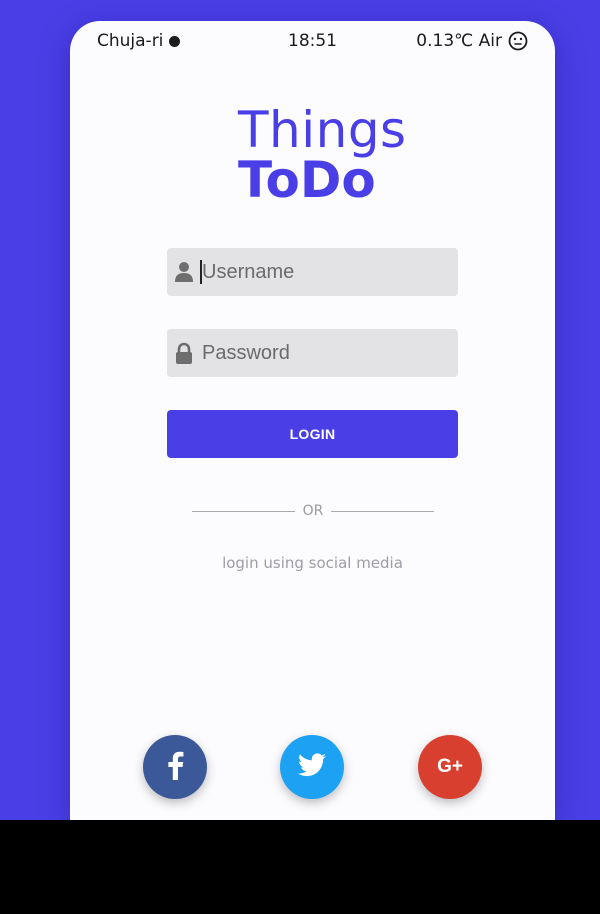  I want to click on username-input, so click(322, 272).